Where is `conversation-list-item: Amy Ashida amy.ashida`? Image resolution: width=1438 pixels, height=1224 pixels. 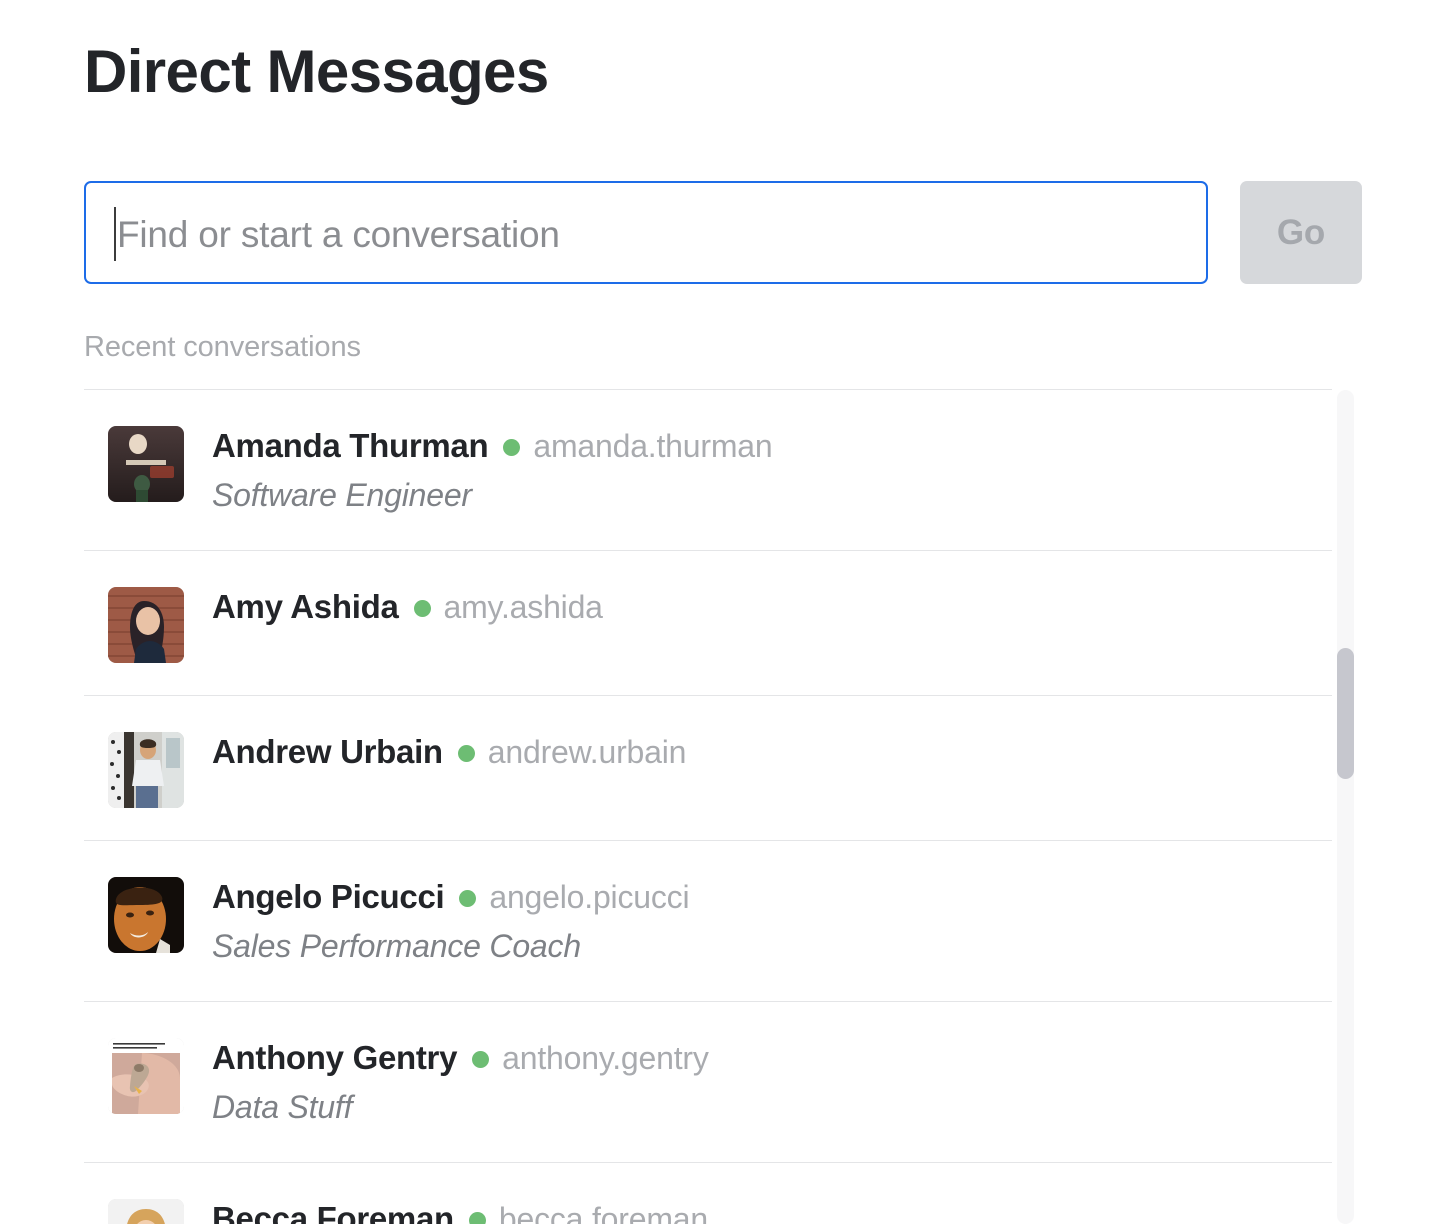 conversation-list-item: Amy Ashida amy.ashida is located at coordinates (708, 622).